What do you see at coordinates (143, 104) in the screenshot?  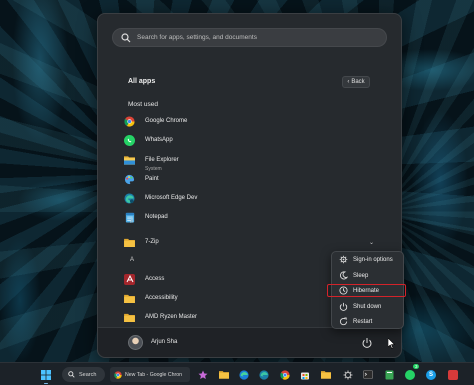 I see `most-used-heading: Most used` at bounding box center [143, 104].